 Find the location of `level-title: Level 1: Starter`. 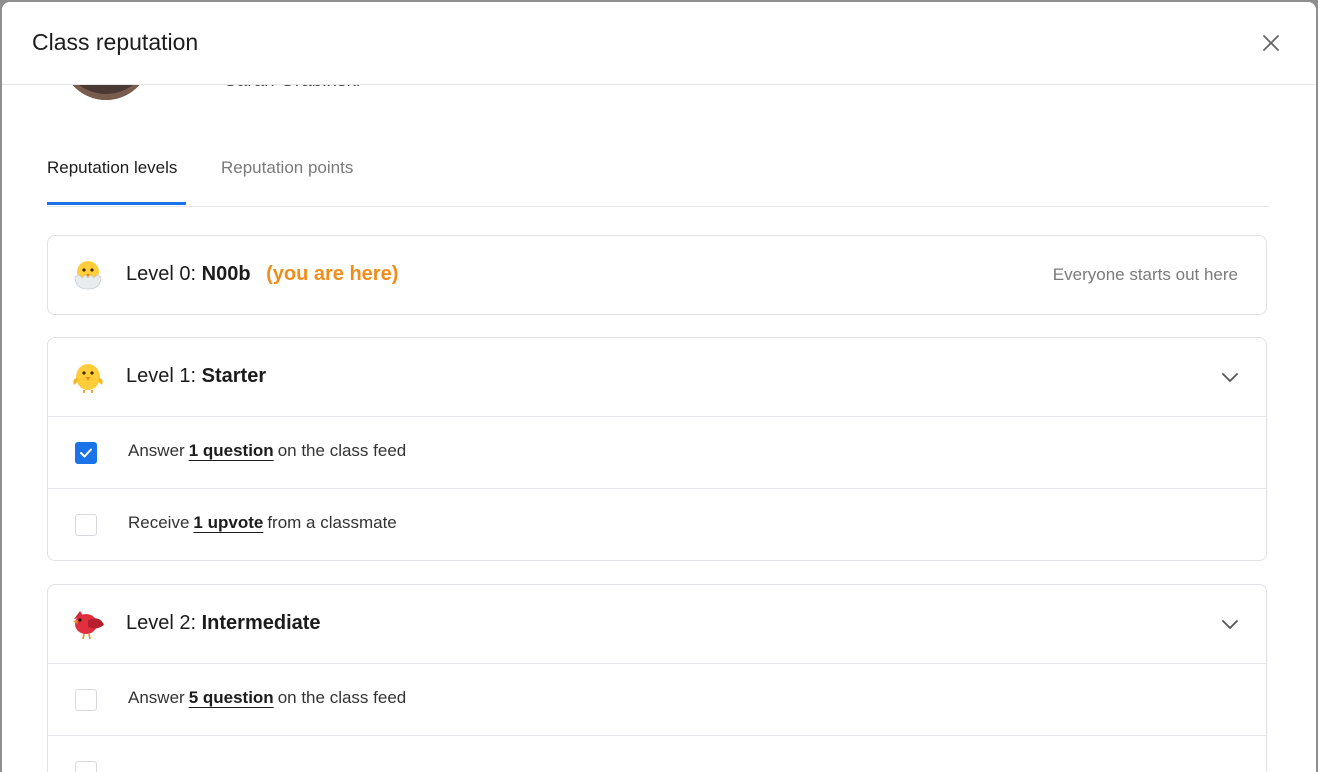

level-title: Level 1: Starter is located at coordinates (196, 376).